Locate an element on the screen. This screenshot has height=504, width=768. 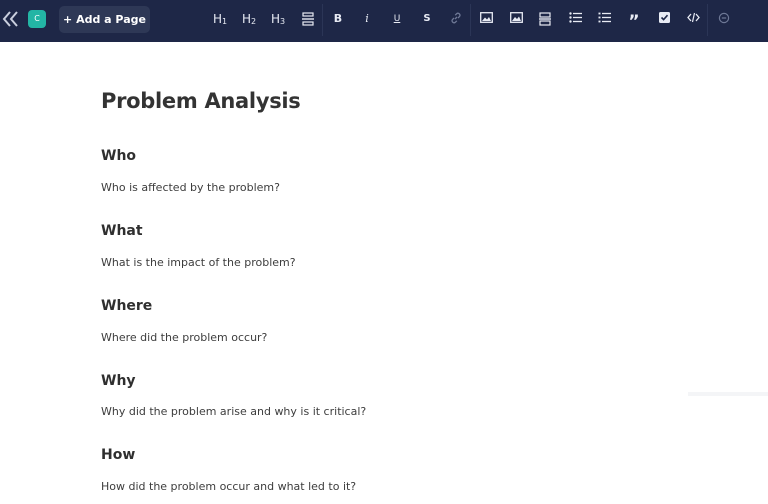
image-button is located at coordinates (486, 19).